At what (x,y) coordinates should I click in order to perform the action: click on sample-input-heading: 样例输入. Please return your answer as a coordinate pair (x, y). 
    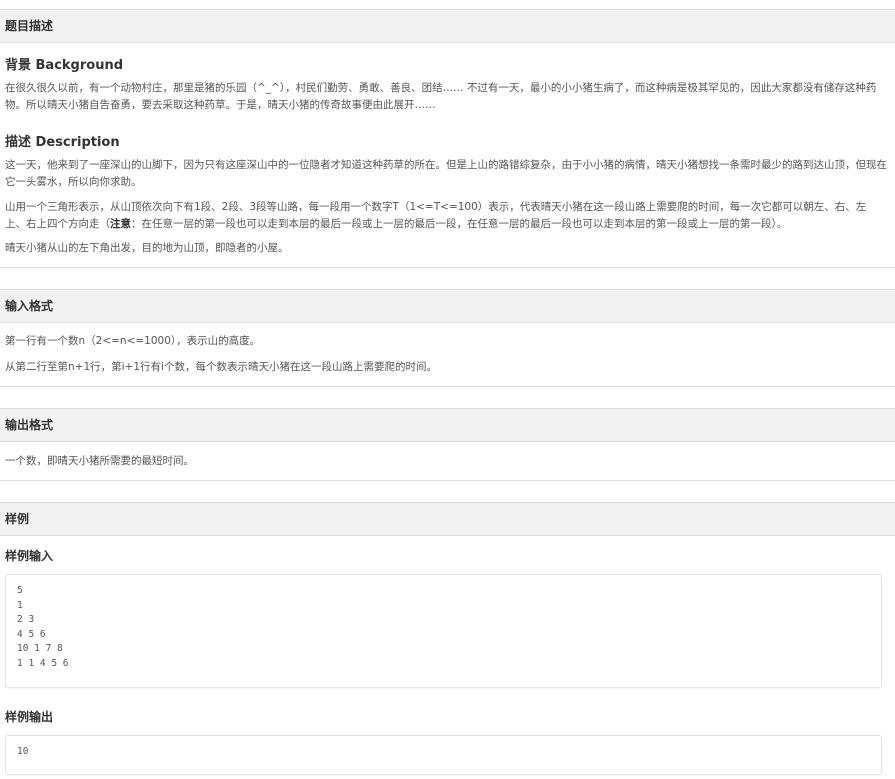
    Looking at the image, I should click on (29, 556).